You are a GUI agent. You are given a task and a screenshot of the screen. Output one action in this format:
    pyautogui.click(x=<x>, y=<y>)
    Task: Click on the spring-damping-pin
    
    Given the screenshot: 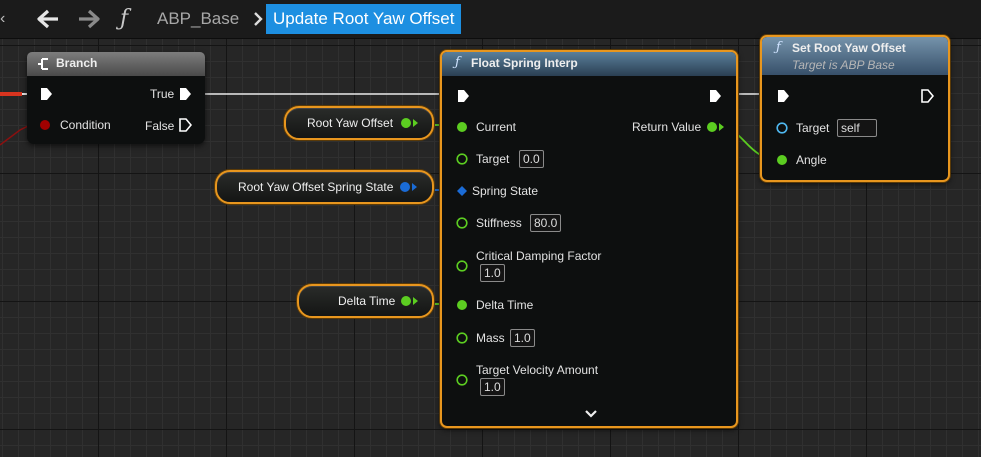 What is the action you would take?
    pyautogui.click(x=462, y=266)
    